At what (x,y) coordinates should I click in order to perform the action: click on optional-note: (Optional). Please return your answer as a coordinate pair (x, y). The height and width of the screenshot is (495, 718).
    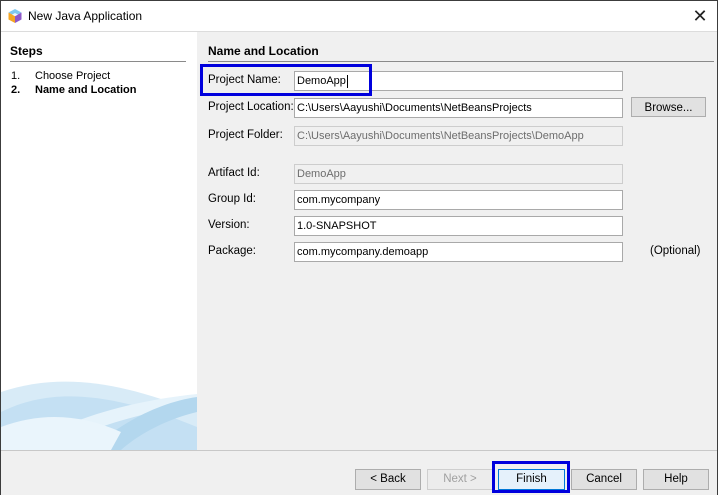
    Looking at the image, I should click on (675, 251).